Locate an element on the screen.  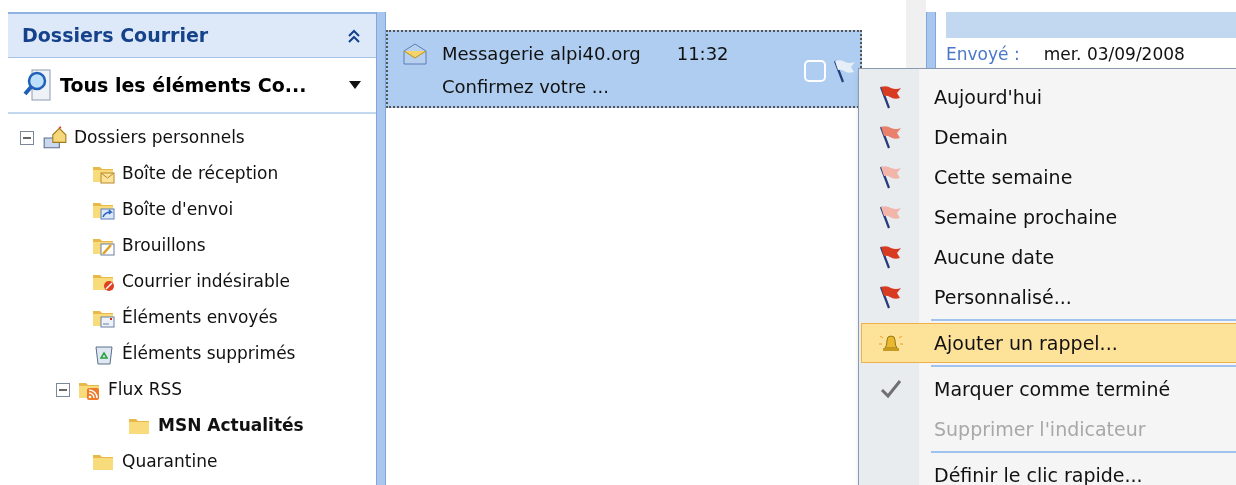
sent-label: Envoyé : is located at coordinates (983, 54).